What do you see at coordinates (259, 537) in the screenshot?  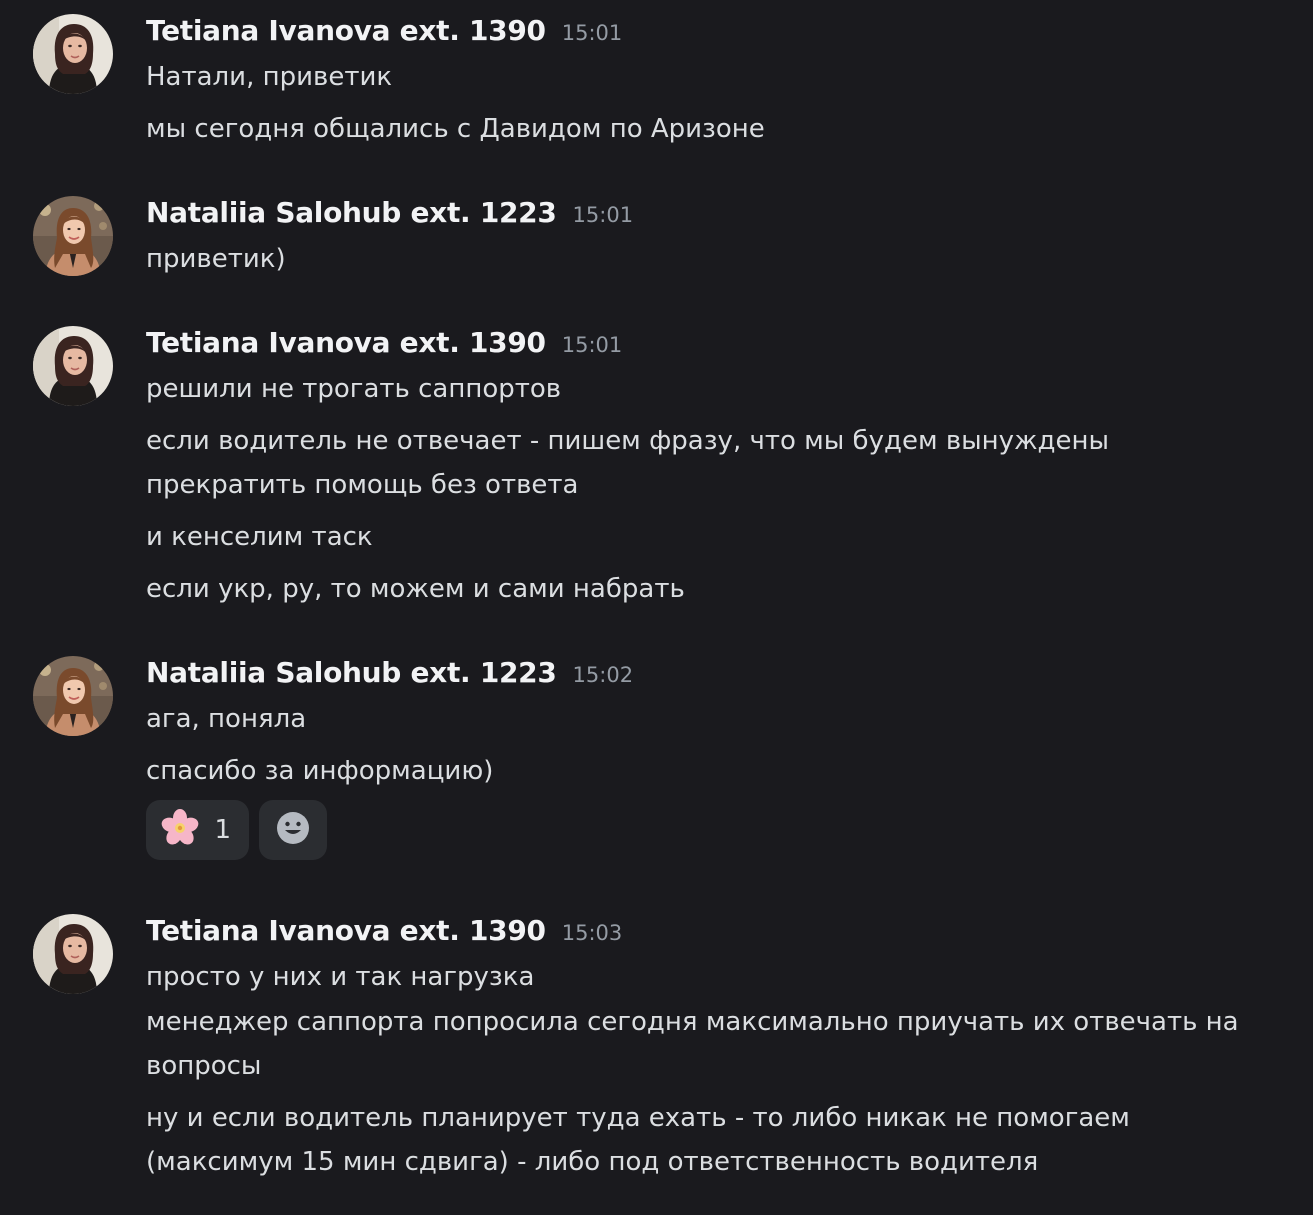 I see `message-text: и кенселим таск` at bounding box center [259, 537].